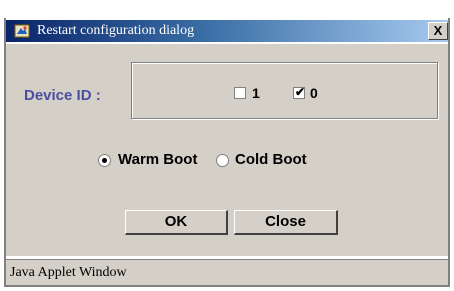 The height and width of the screenshot is (291, 454). What do you see at coordinates (116, 30) in the screenshot?
I see `window-title: Restart configuration dialog` at bounding box center [116, 30].